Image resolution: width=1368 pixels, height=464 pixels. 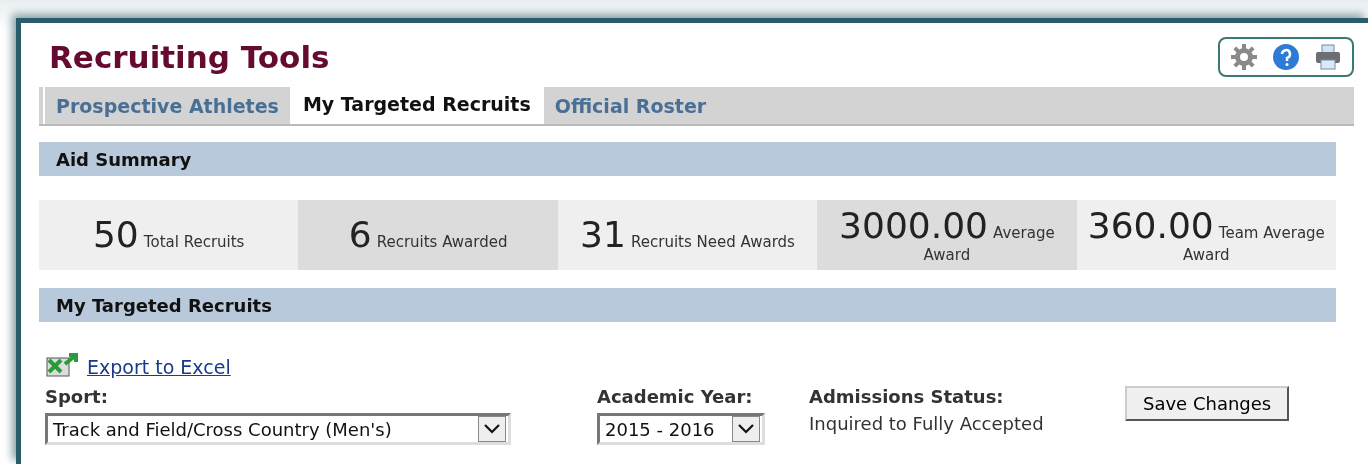 I want to click on stat-text: 3000.00 Average Award, so click(x=947, y=235).